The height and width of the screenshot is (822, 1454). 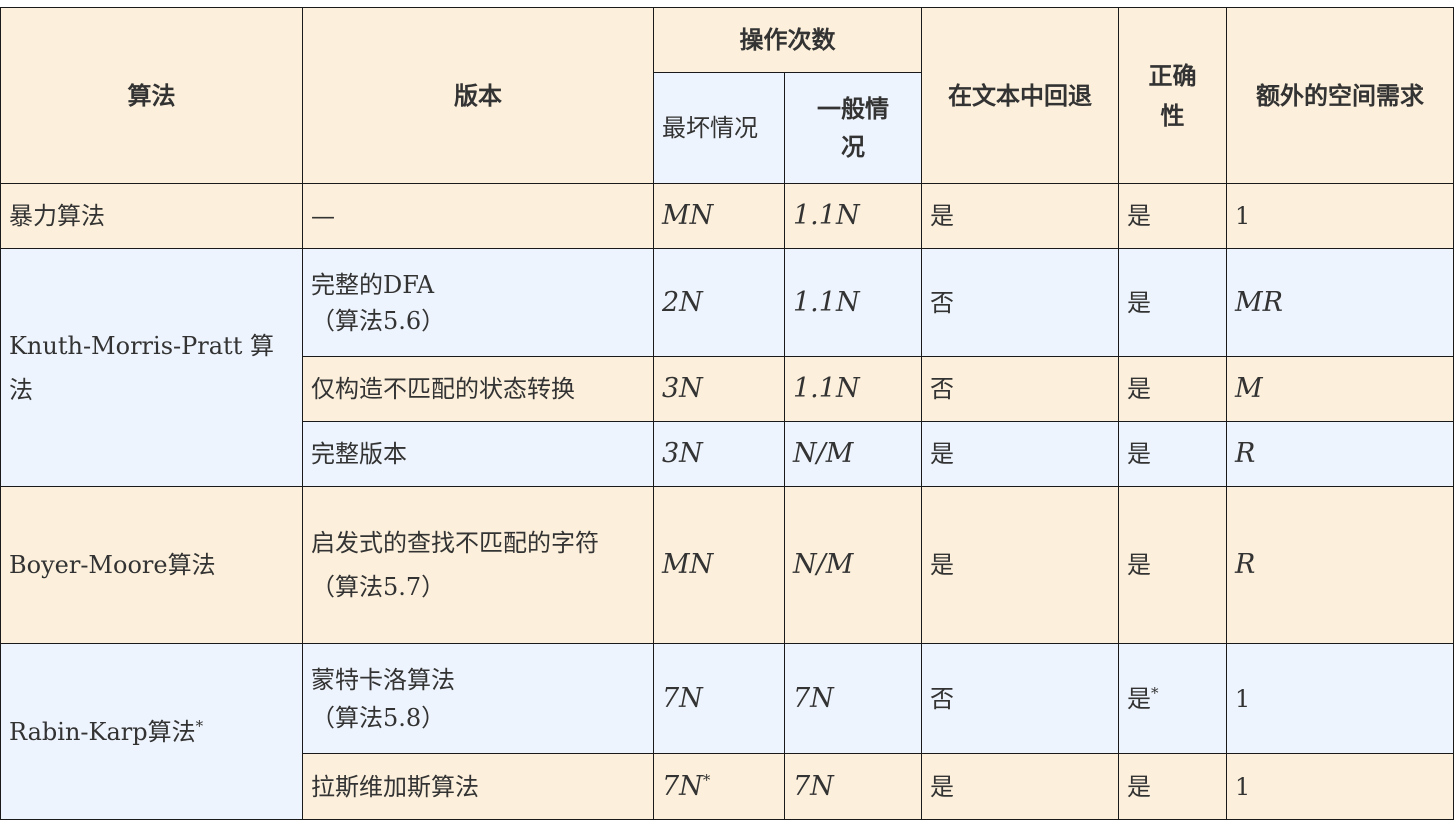 I want to click on table-row: 暴力算法 — MN 1.1N 是 是 1, so click(x=727, y=216).